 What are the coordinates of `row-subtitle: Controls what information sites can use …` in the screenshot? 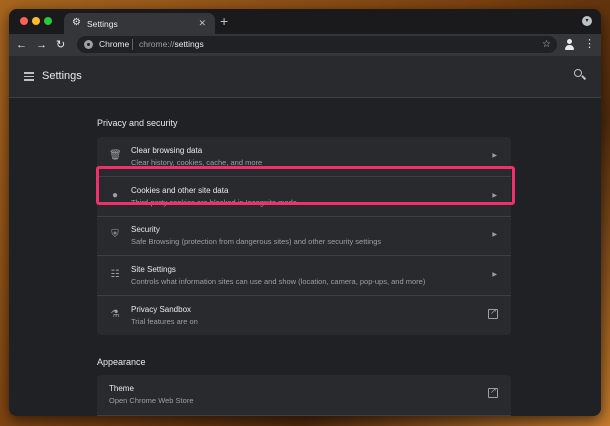 It's located at (278, 281).